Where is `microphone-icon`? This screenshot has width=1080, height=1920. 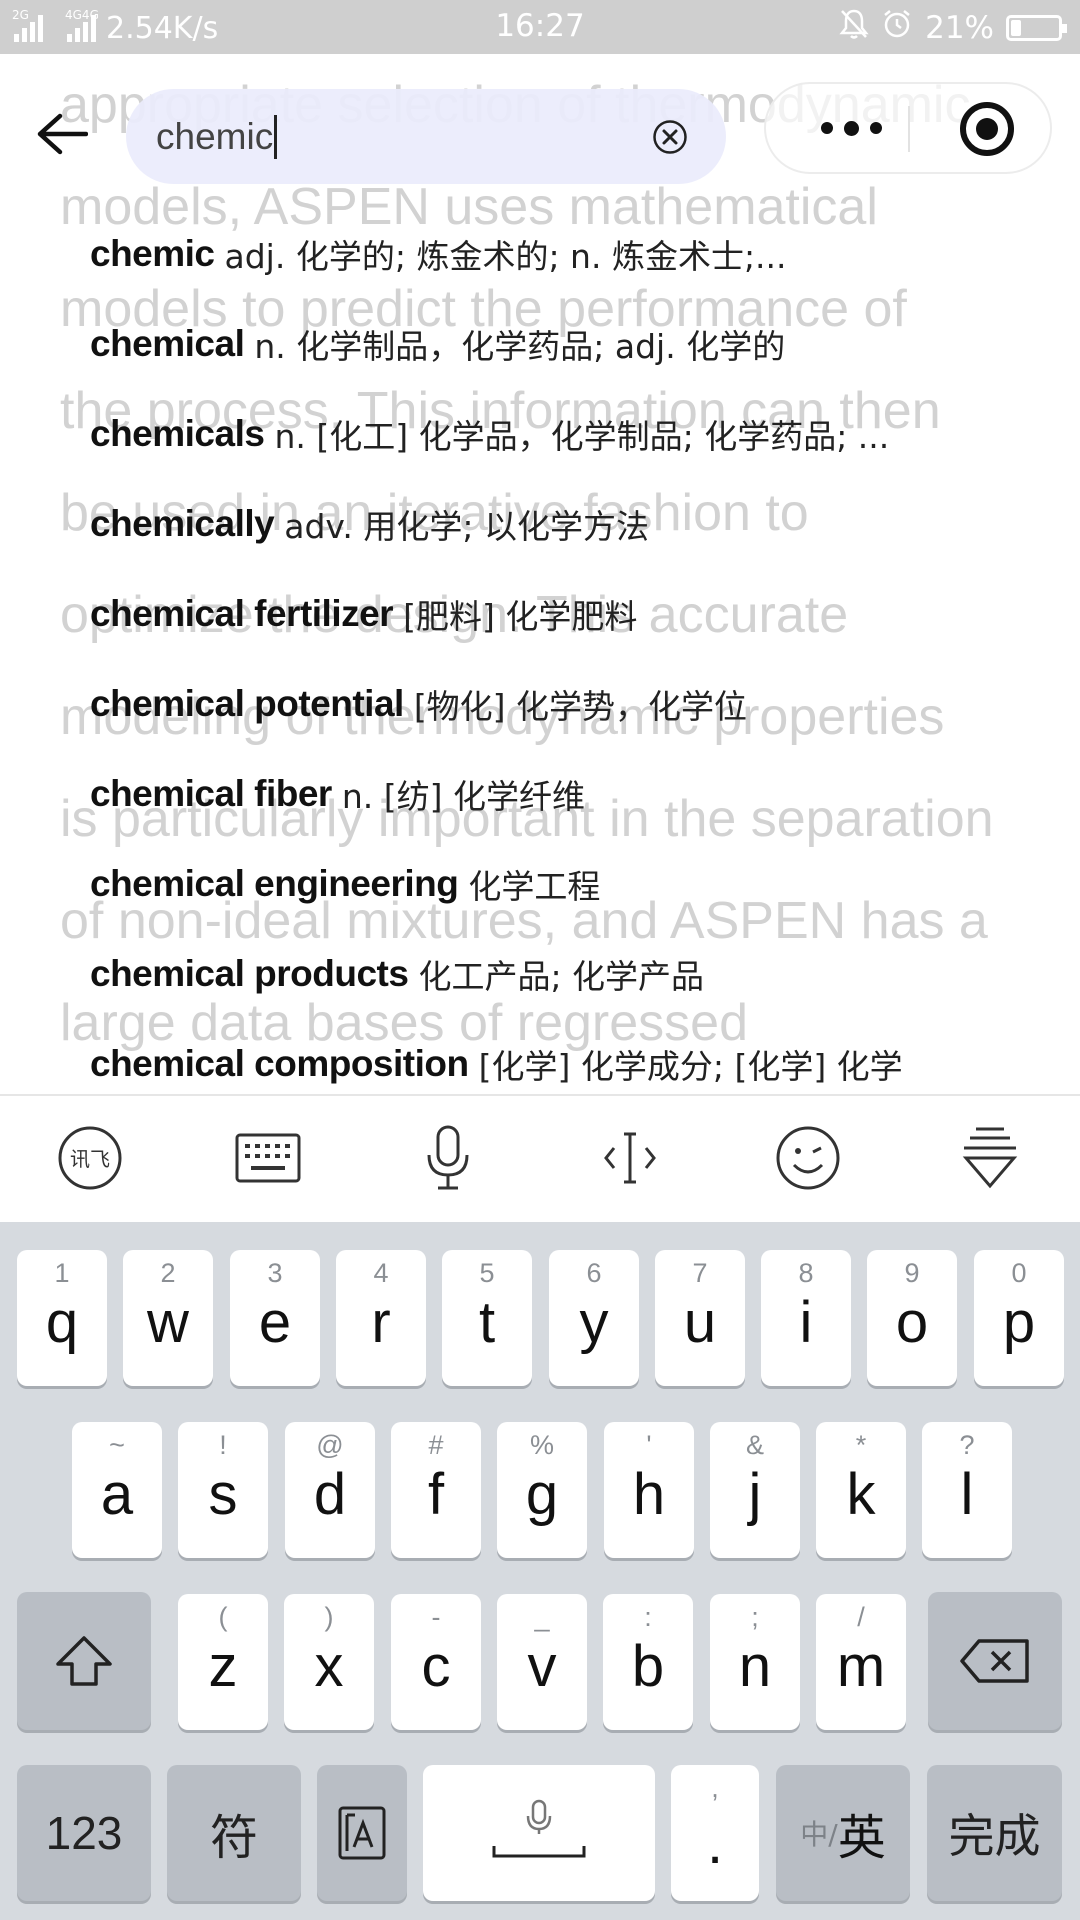
microphone-icon is located at coordinates (448, 1158).